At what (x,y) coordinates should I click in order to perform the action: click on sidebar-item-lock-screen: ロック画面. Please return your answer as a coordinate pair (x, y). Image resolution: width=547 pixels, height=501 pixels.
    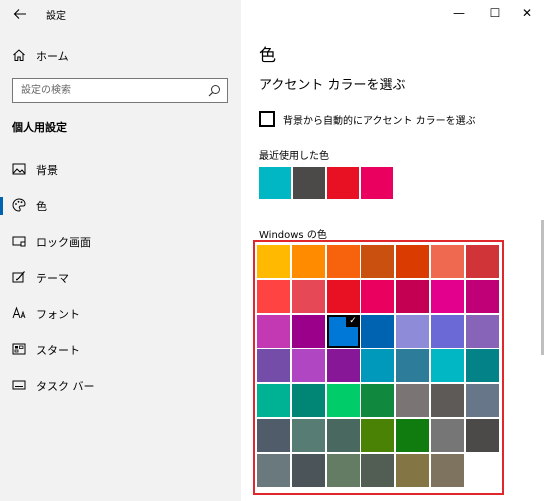
    Looking at the image, I should click on (120, 242).